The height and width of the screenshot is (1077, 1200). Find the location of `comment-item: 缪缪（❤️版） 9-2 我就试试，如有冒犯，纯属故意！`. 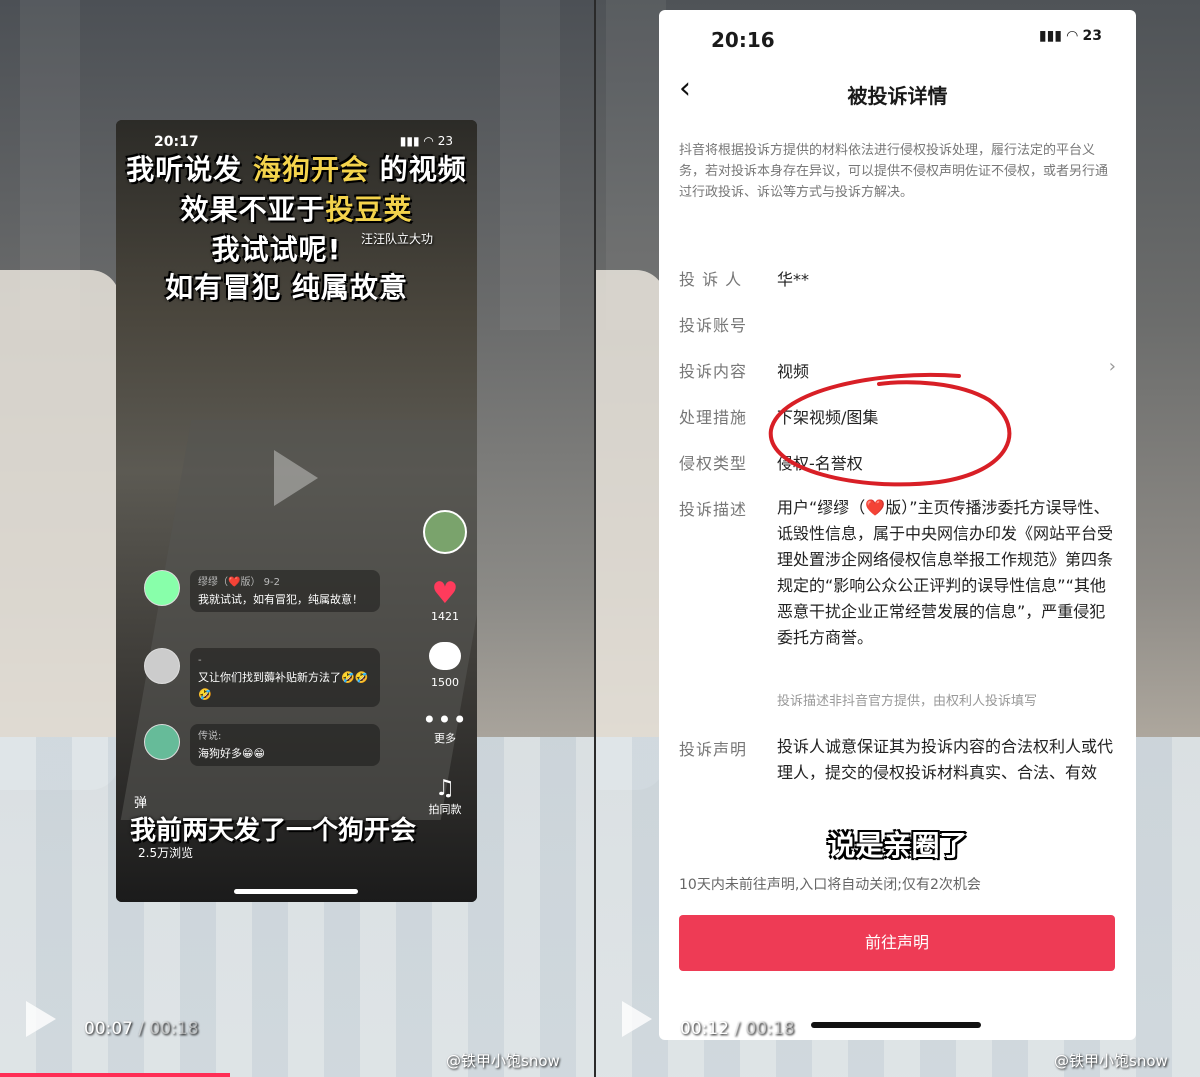

comment-item: 缪缪（❤️版） 9-2 我就试试，如有冒犯，纯属故意！ is located at coordinates (255, 591).